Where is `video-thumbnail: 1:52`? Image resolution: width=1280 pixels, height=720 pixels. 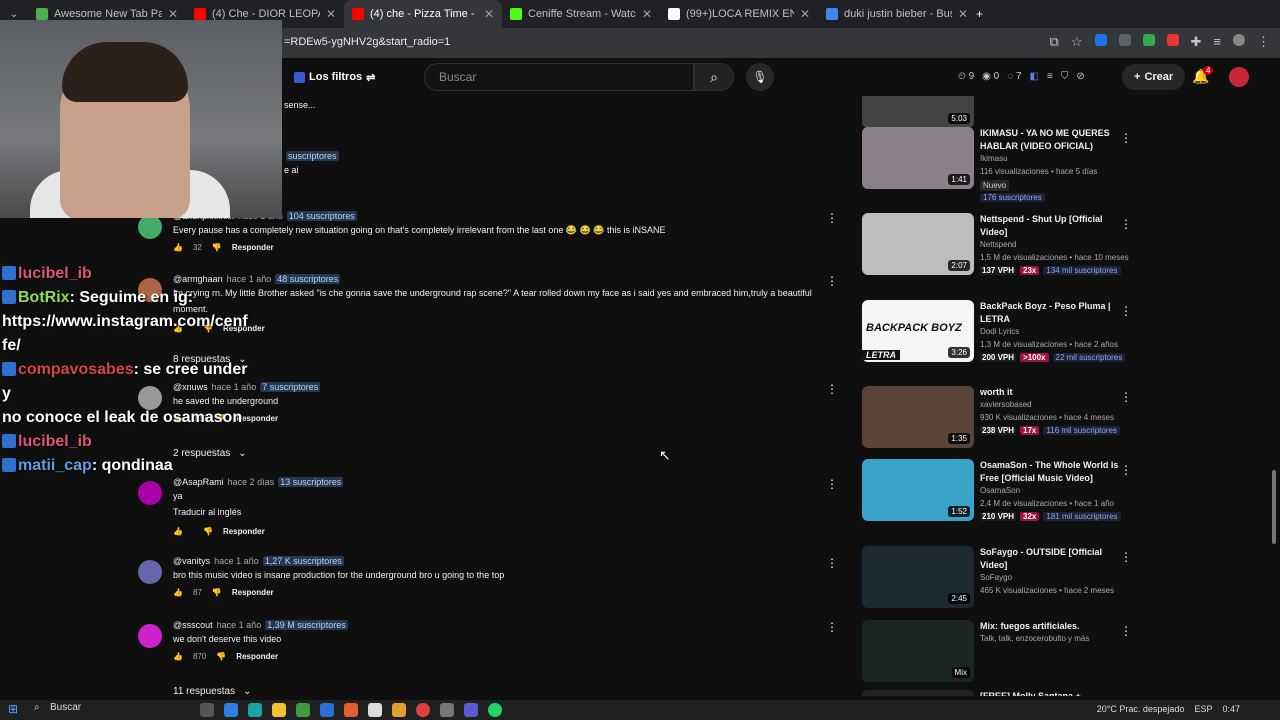 video-thumbnail: 1:52 is located at coordinates (918, 490).